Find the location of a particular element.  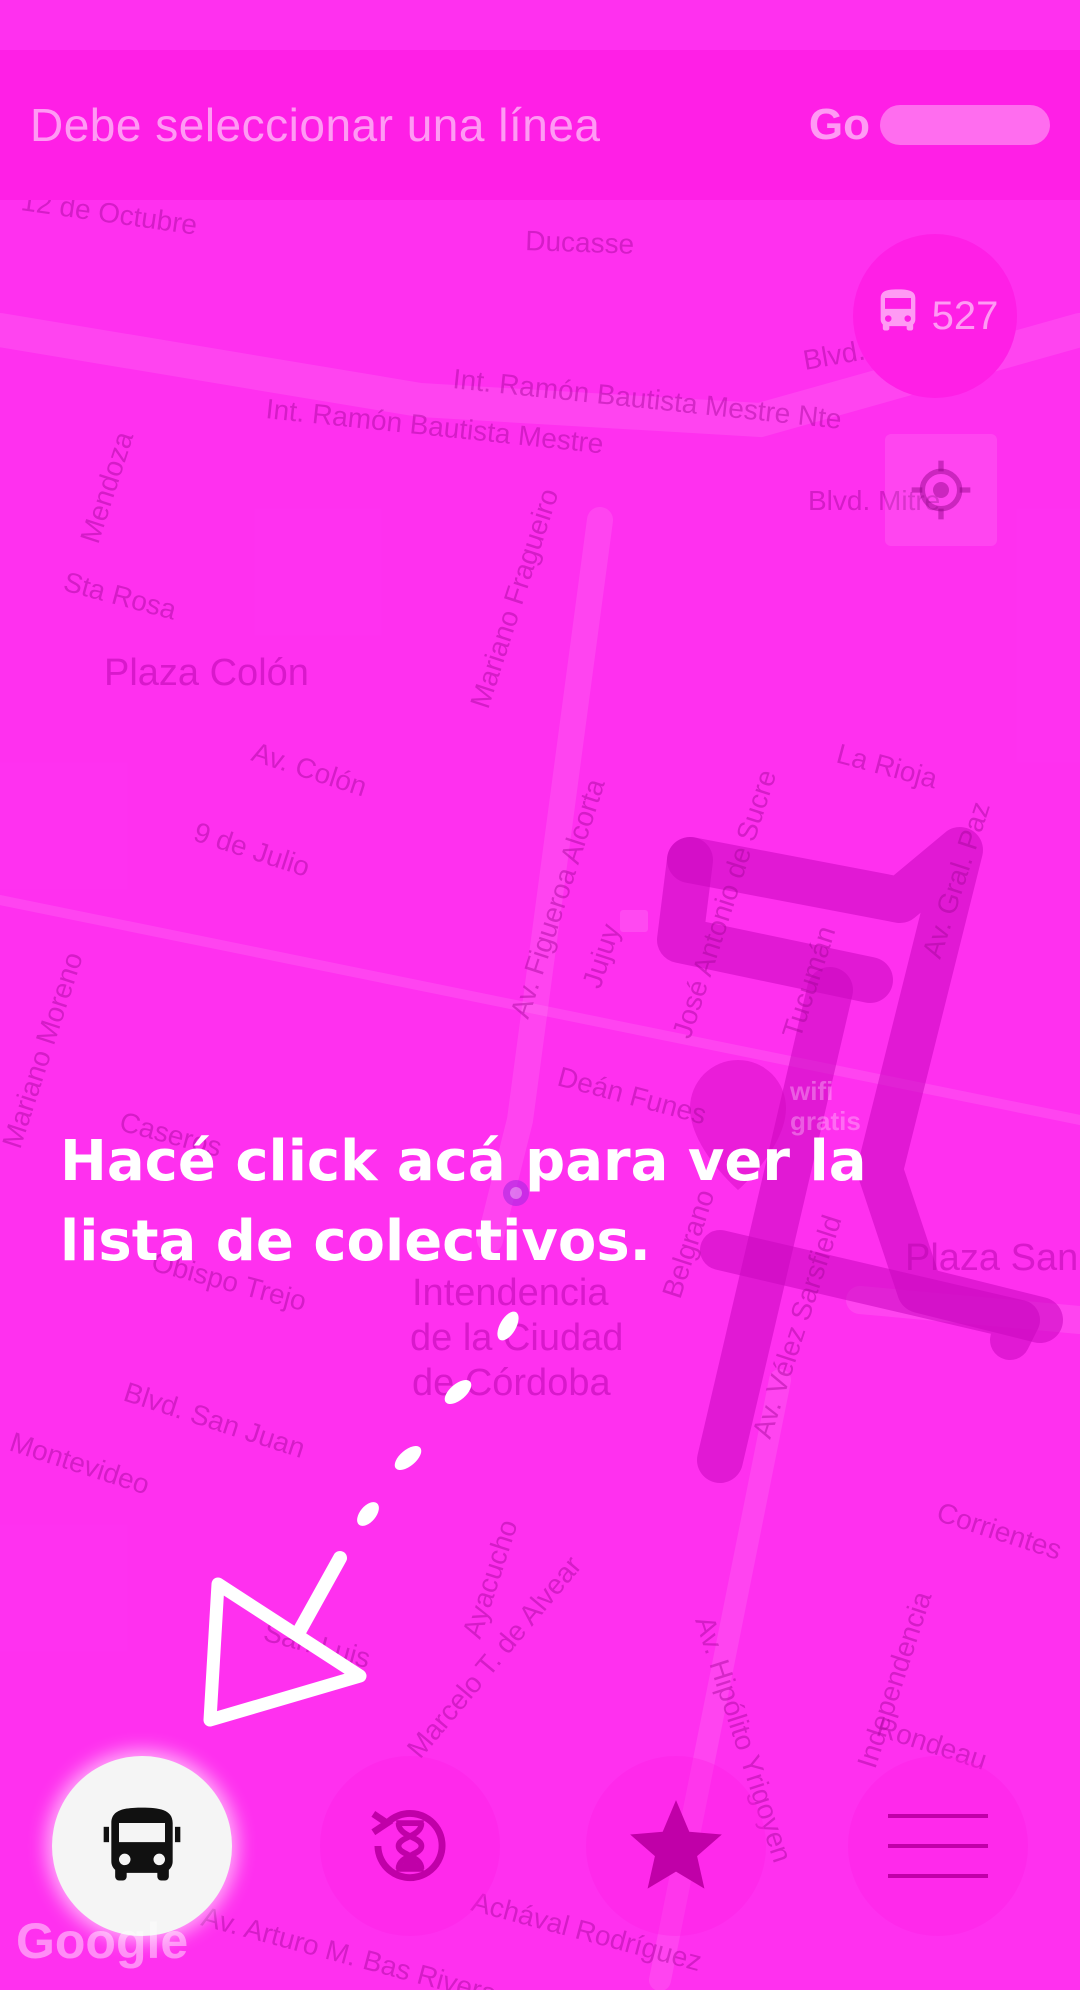

nearby-buses-button: 527 is located at coordinates (935, 316).